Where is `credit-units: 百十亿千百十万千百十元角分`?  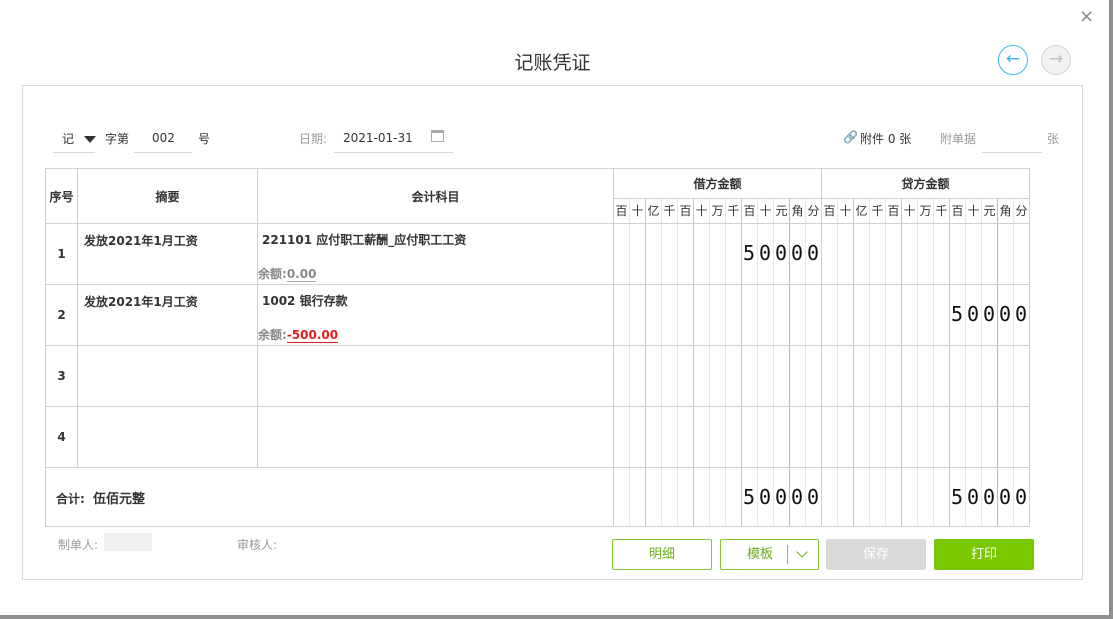
credit-units: 百十亿千百十万千百十元角分 is located at coordinates (925, 211).